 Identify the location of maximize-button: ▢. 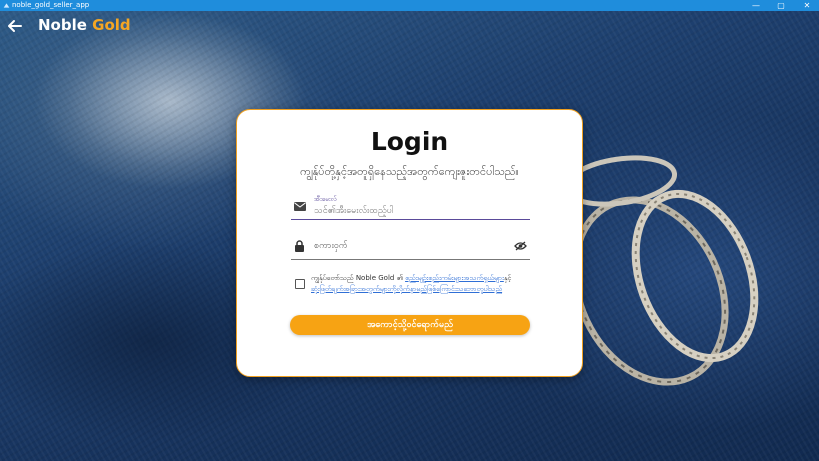
(781, 5).